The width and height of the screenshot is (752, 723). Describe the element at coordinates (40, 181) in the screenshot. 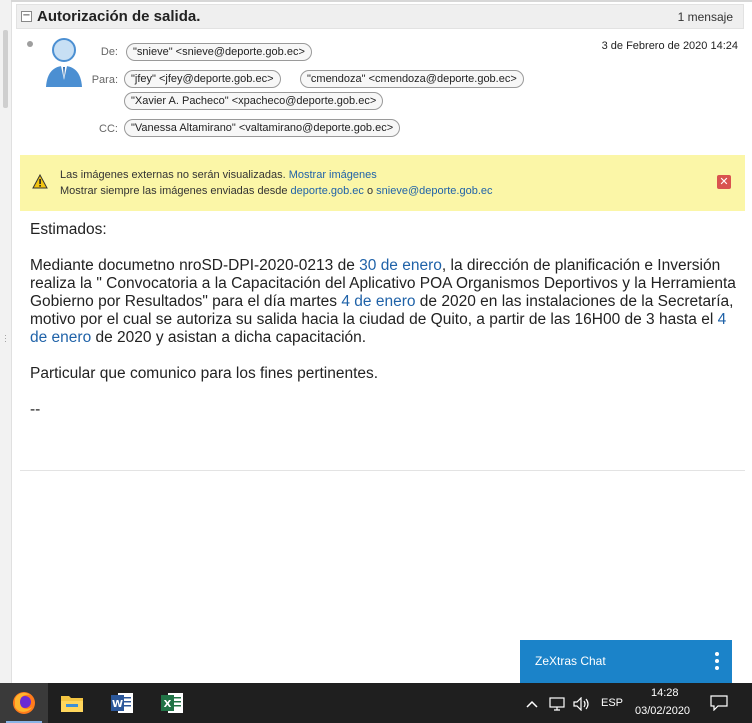

I see `warning-icon` at that location.